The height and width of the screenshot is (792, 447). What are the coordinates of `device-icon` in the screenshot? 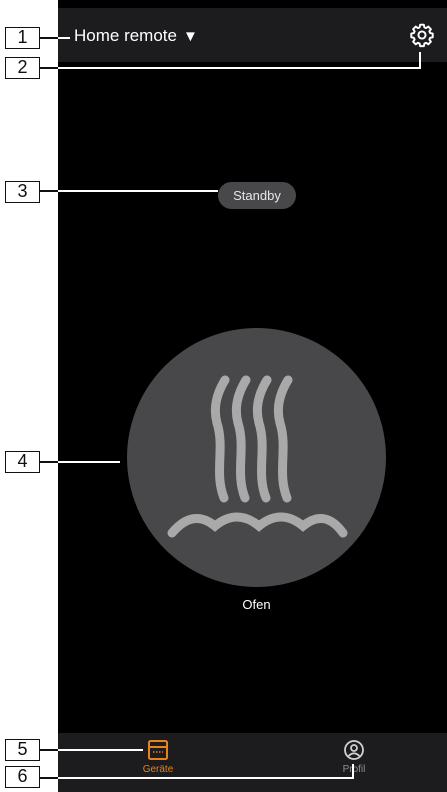 It's located at (158, 750).